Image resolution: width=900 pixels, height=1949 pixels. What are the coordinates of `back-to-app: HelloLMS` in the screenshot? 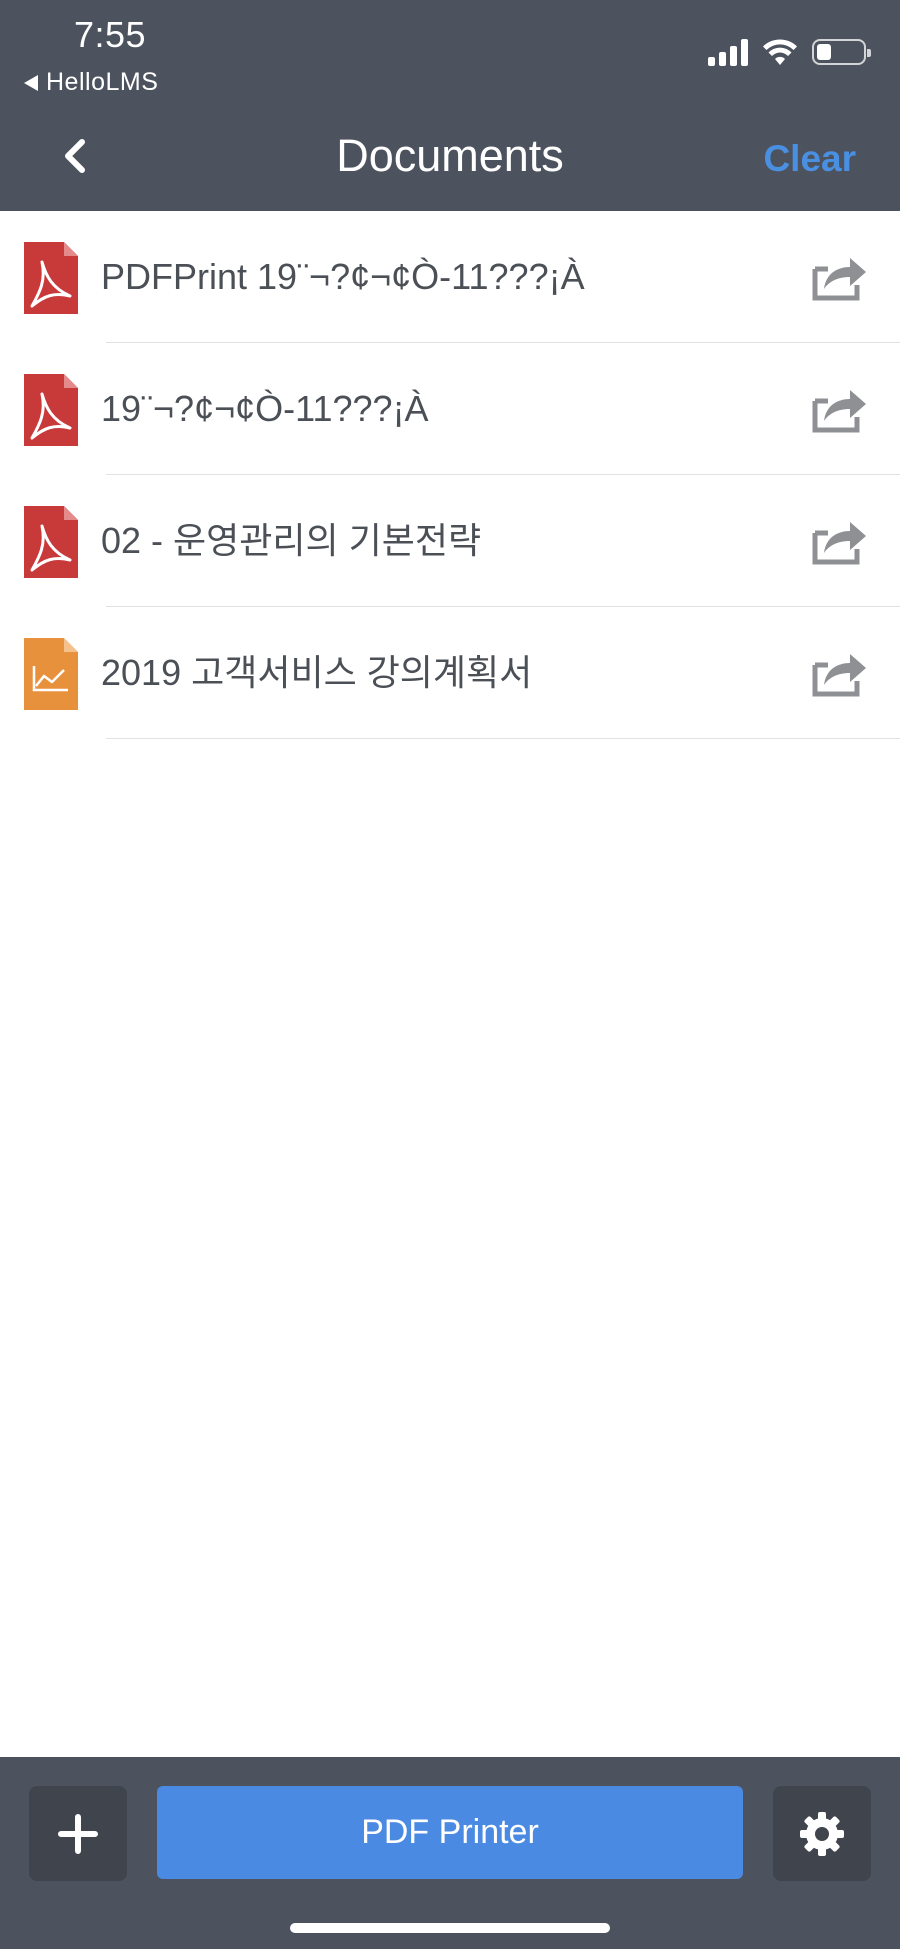 It's located at (91, 82).